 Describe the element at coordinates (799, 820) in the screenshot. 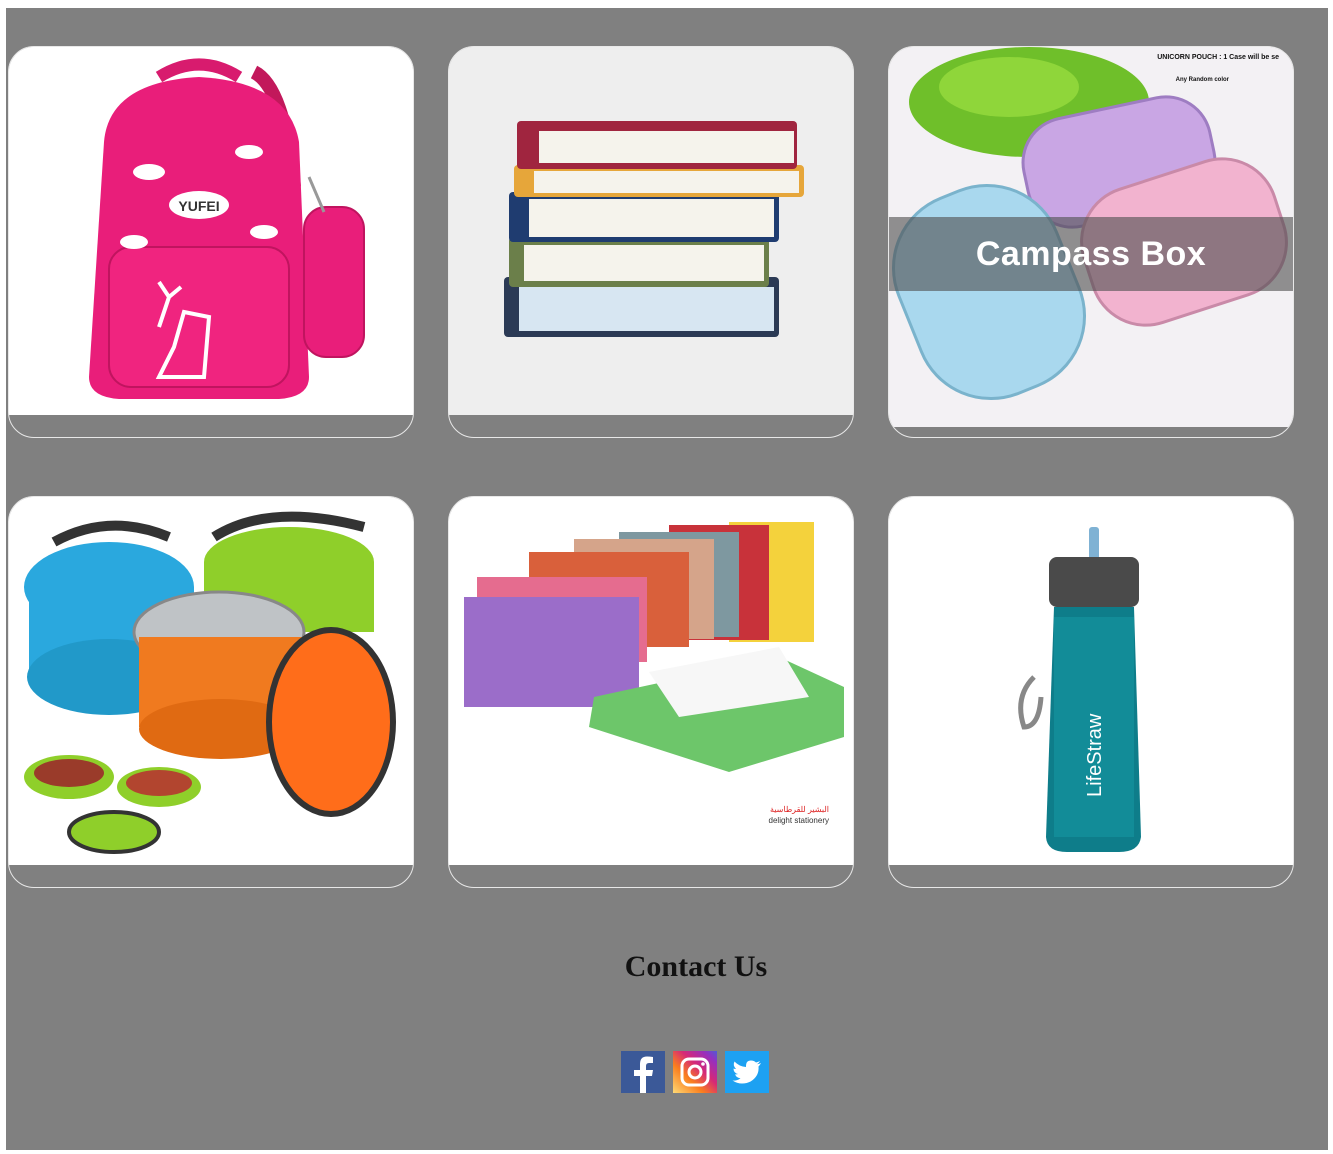

I see `folder-brand-latin: delight stationery` at that location.